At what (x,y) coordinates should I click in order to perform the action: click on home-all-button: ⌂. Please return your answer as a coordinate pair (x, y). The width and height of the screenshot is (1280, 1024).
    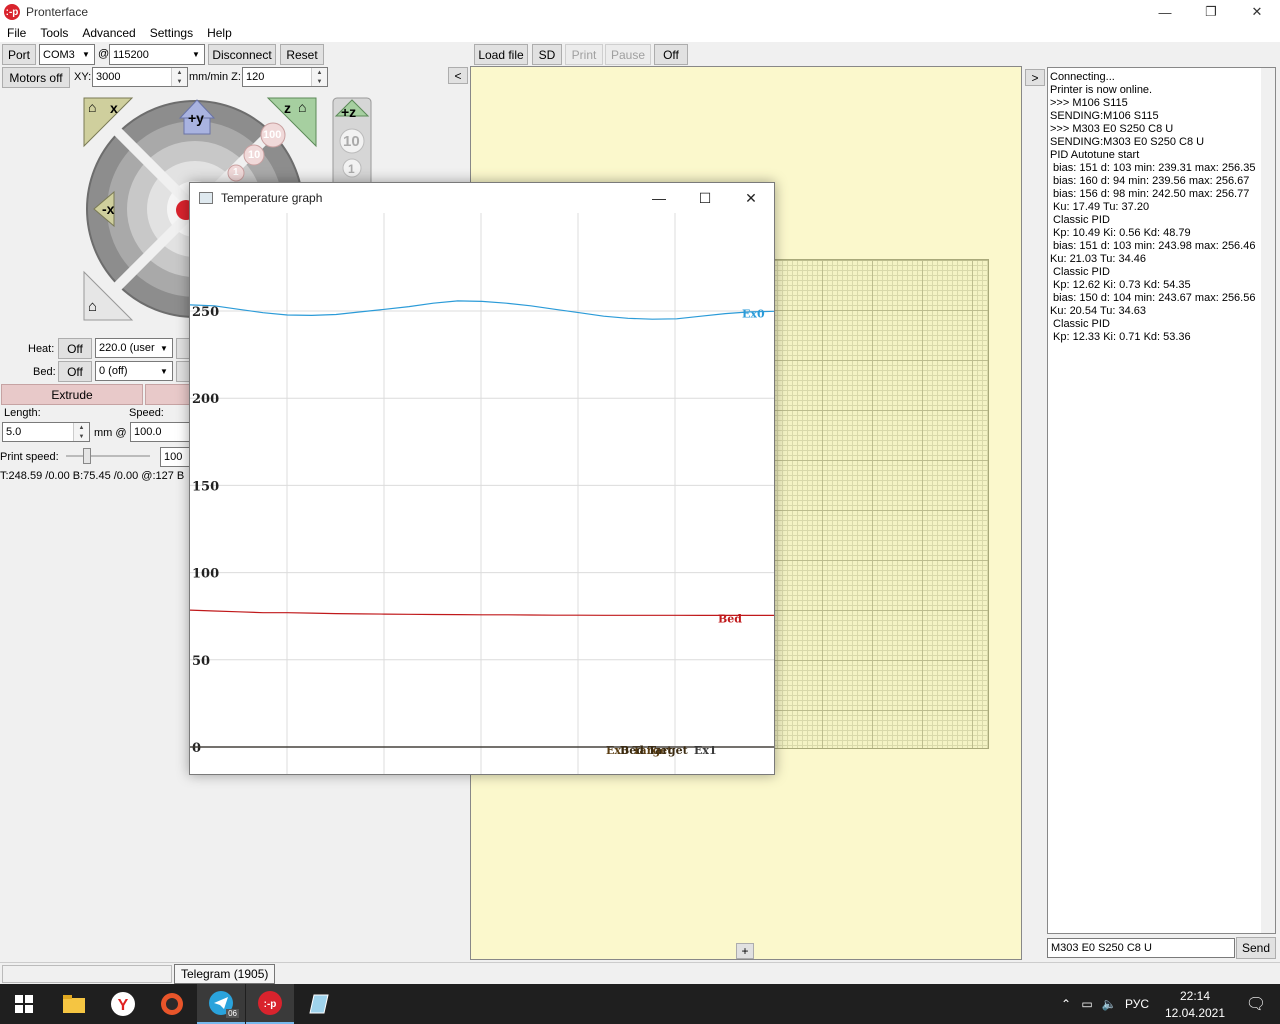
    Looking at the image, I should click on (92, 306).